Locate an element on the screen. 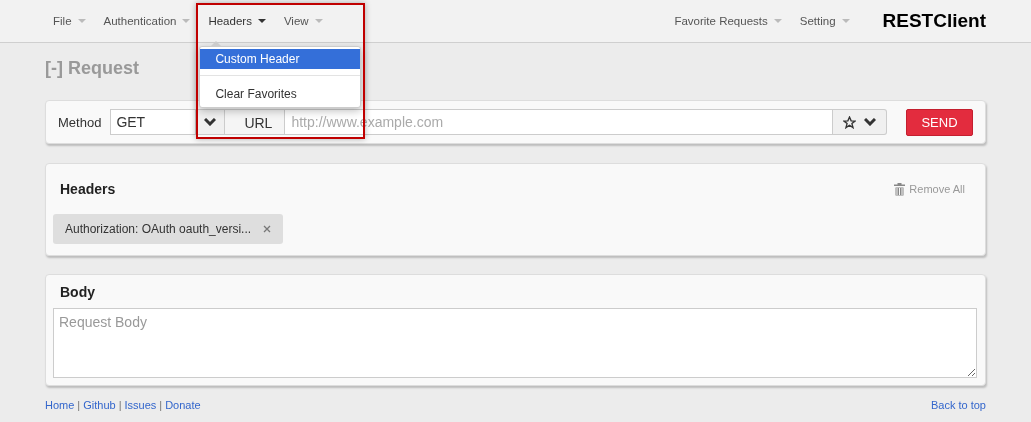  brand-title: RESTClient is located at coordinates (934, 21).